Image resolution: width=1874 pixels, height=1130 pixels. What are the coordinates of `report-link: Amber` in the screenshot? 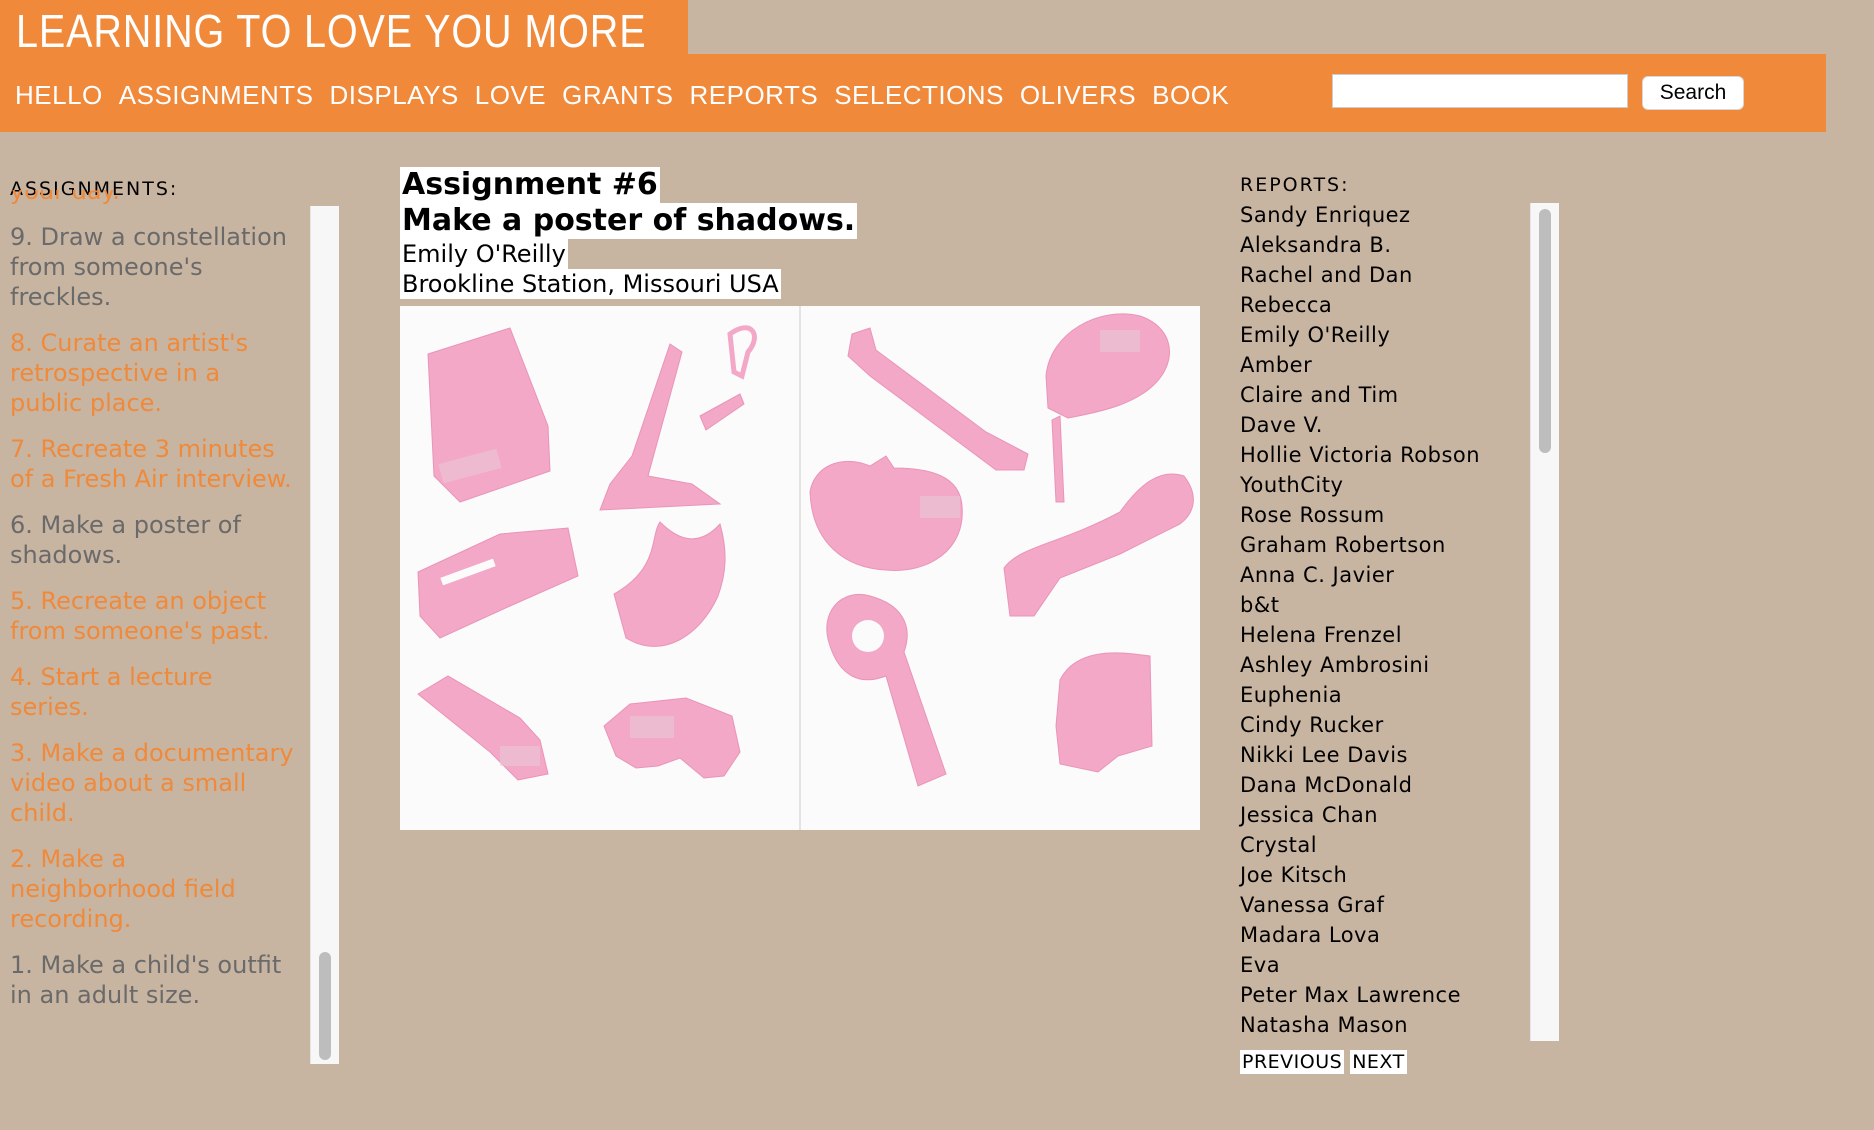 It's located at (1360, 365).